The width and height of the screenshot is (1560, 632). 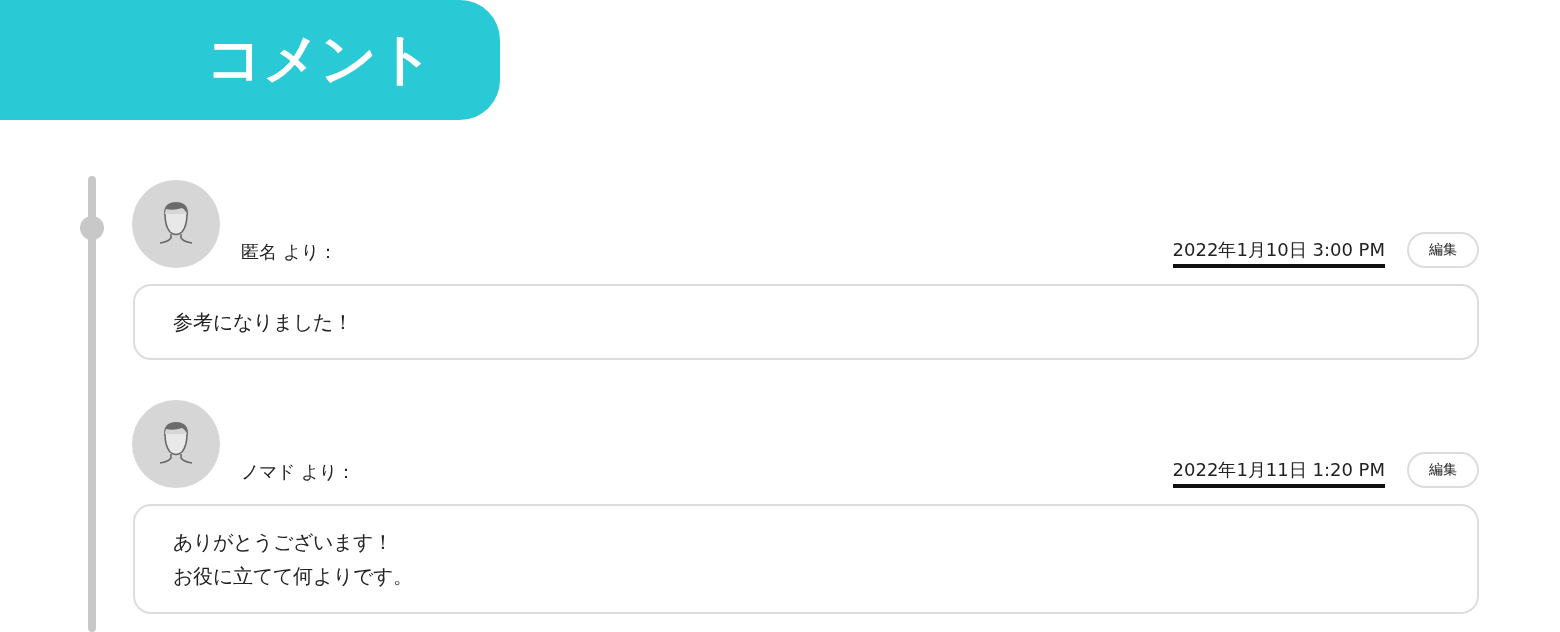 I want to click on comment-date-link: 2022年1月10日 3:00 PM, so click(x=1278, y=253).